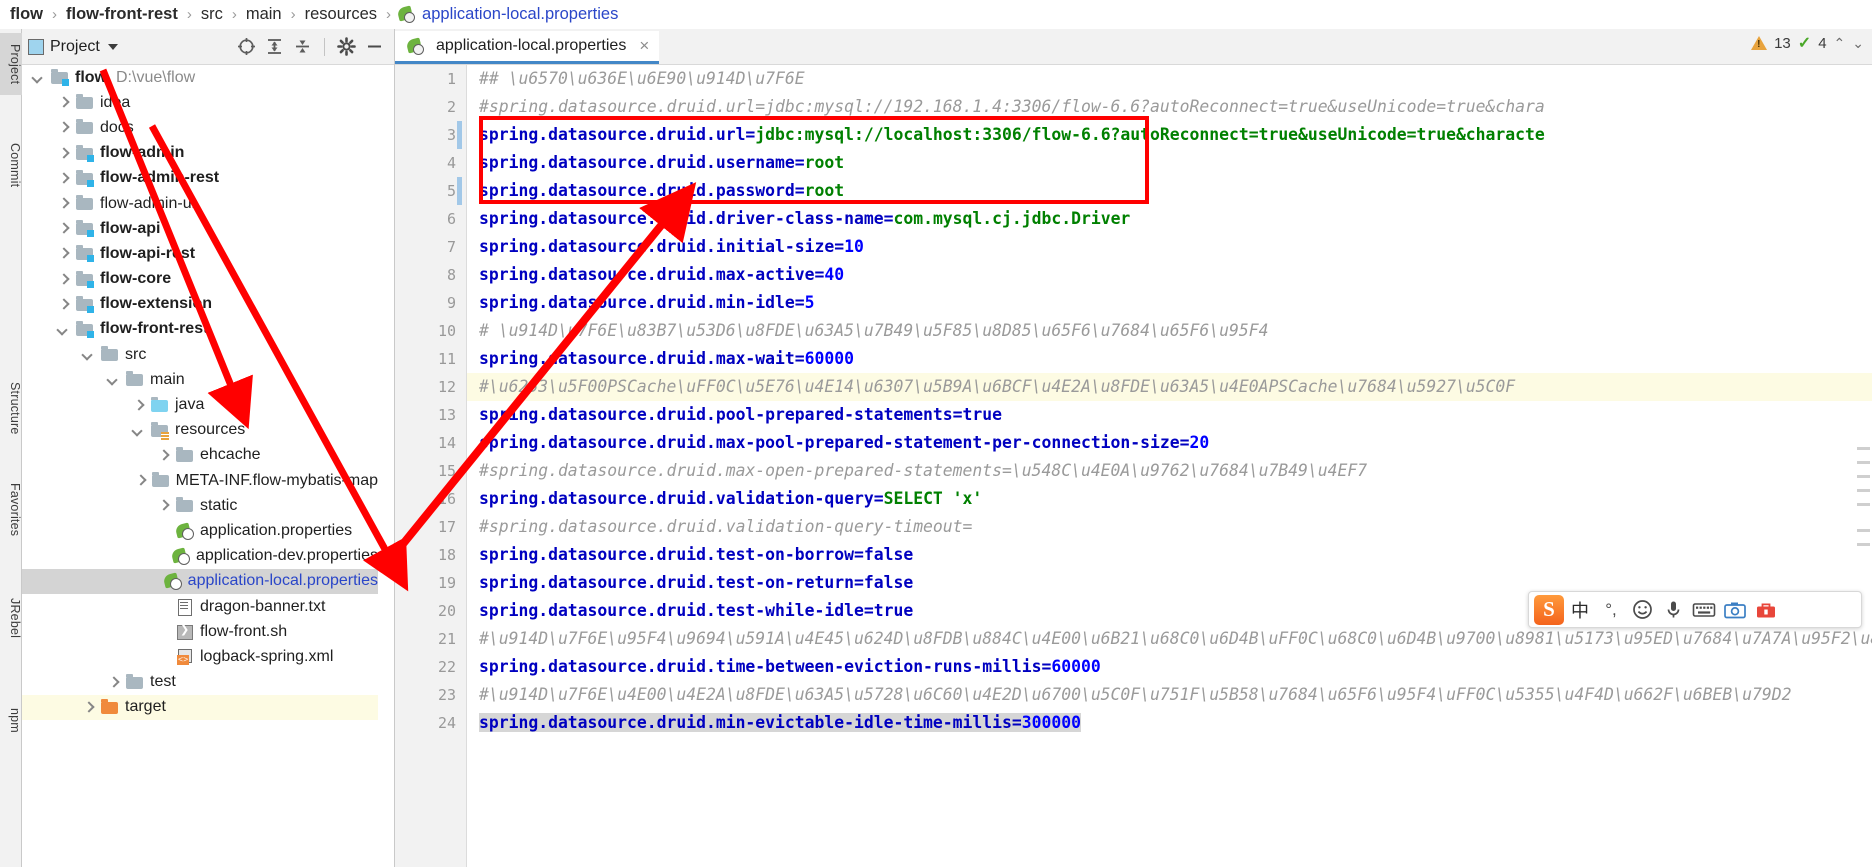 The height and width of the screenshot is (867, 1872). What do you see at coordinates (200, 178) in the screenshot?
I see `tree-node-flow-admin-rest: flow-admin-rest` at bounding box center [200, 178].